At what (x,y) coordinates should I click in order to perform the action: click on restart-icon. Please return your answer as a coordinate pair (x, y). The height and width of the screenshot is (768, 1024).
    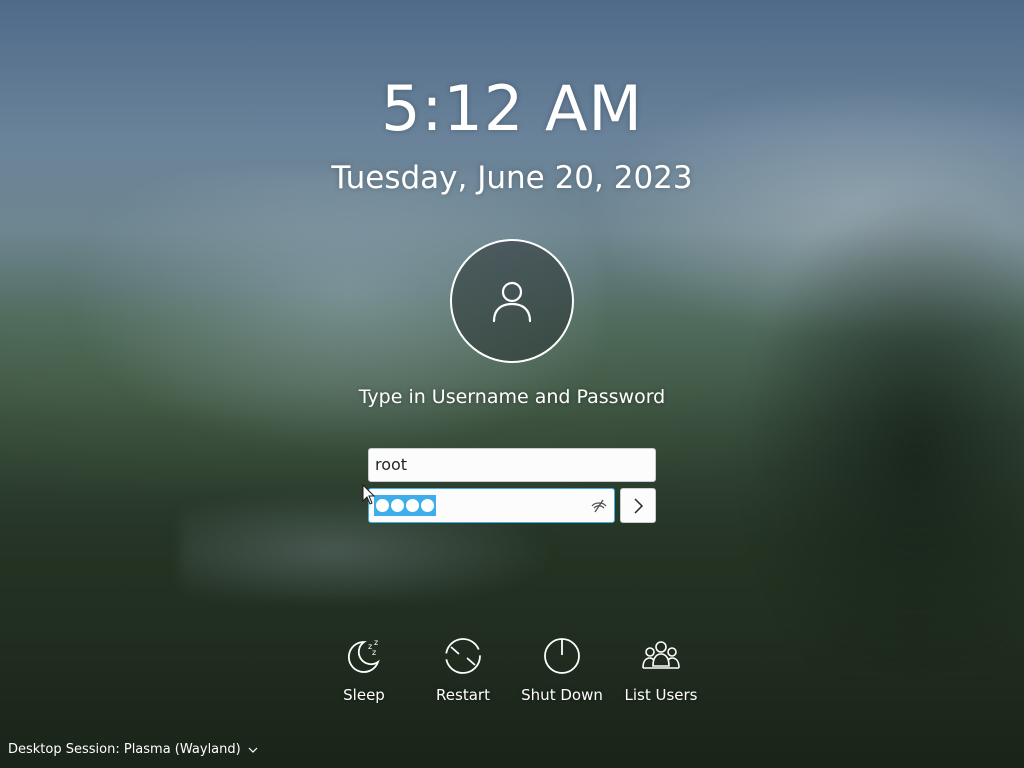
    Looking at the image, I should click on (463, 656).